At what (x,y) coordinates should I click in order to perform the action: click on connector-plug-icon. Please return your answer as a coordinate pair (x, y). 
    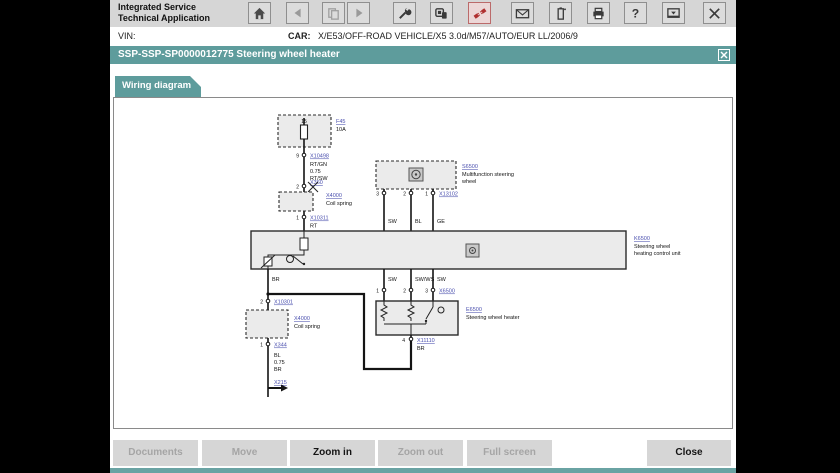
    Looking at the image, I should click on (479, 13).